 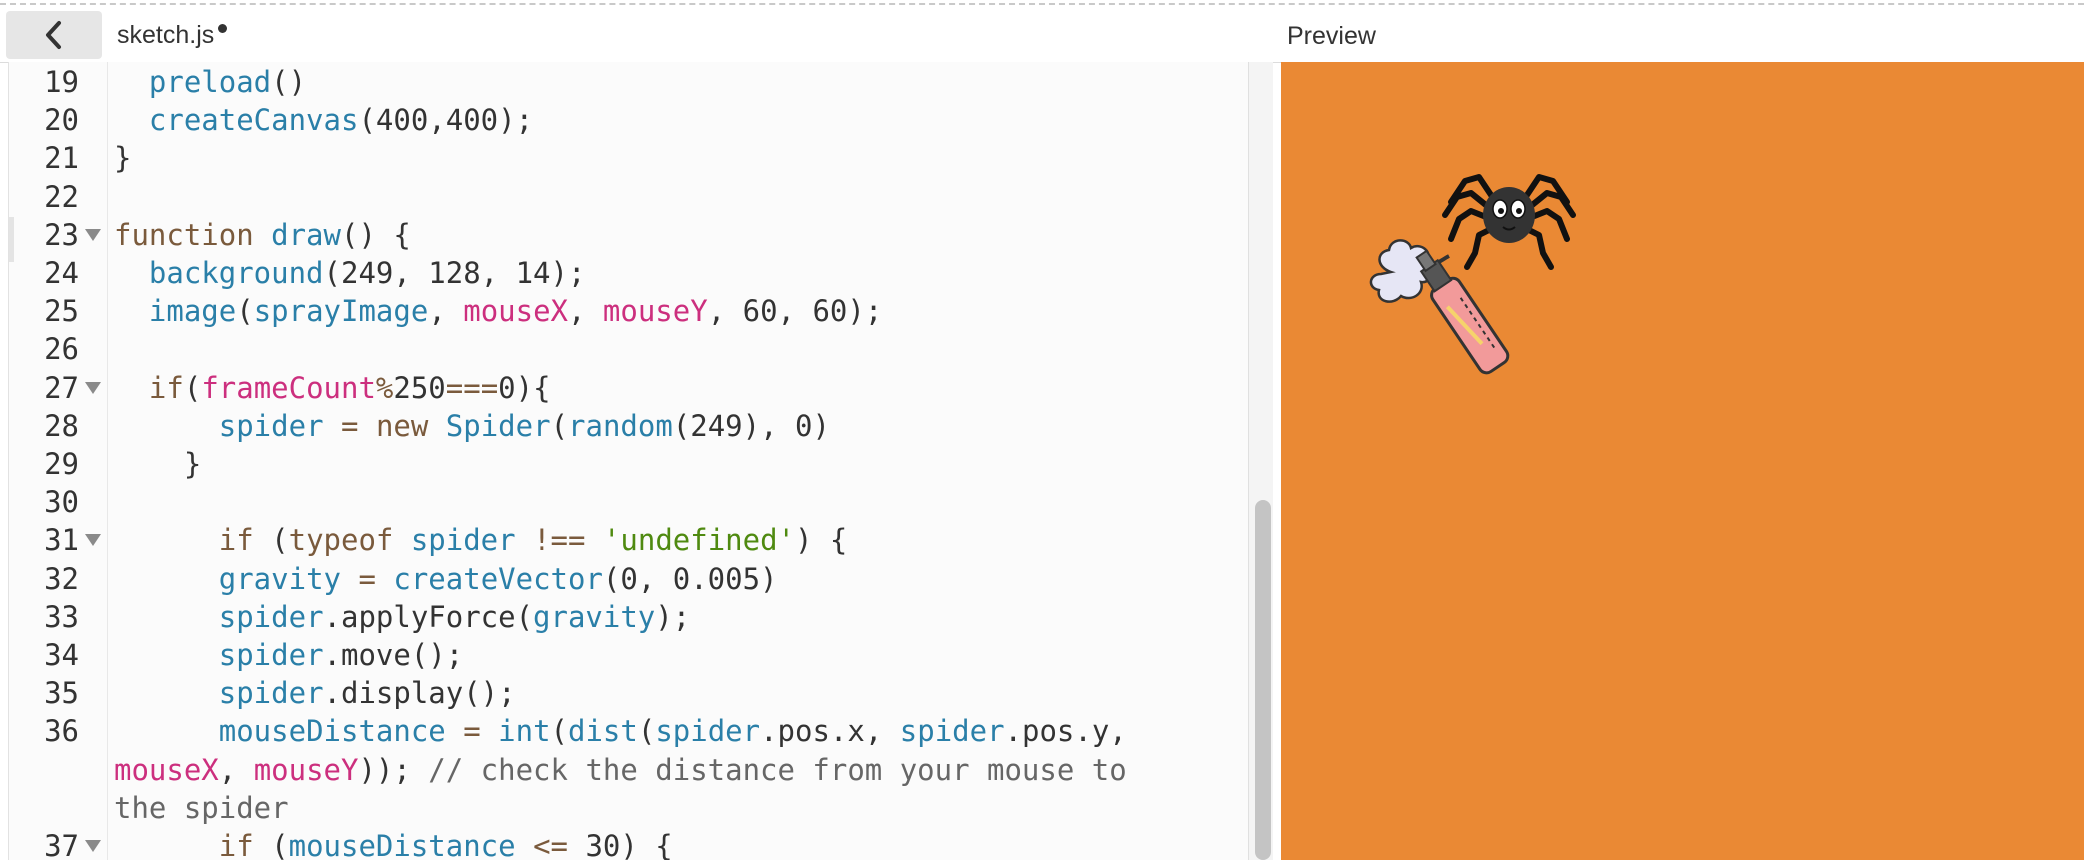 I want to click on code-line: function draw() {, so click(x=679, y=235).